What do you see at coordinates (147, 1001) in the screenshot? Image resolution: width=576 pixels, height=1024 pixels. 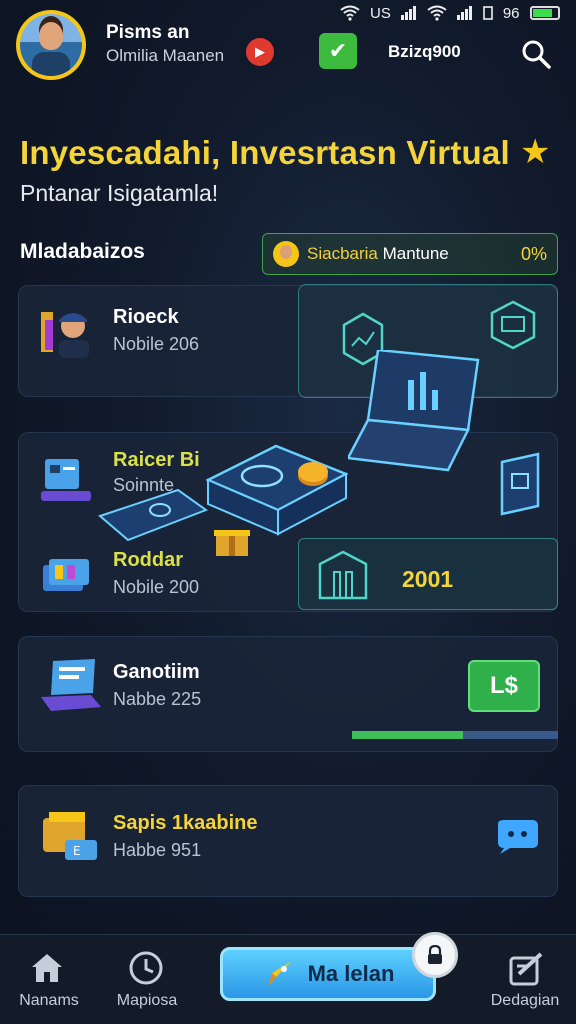 I see `nav-history-label: Mapiosa` at bounding box center [147, 1001].